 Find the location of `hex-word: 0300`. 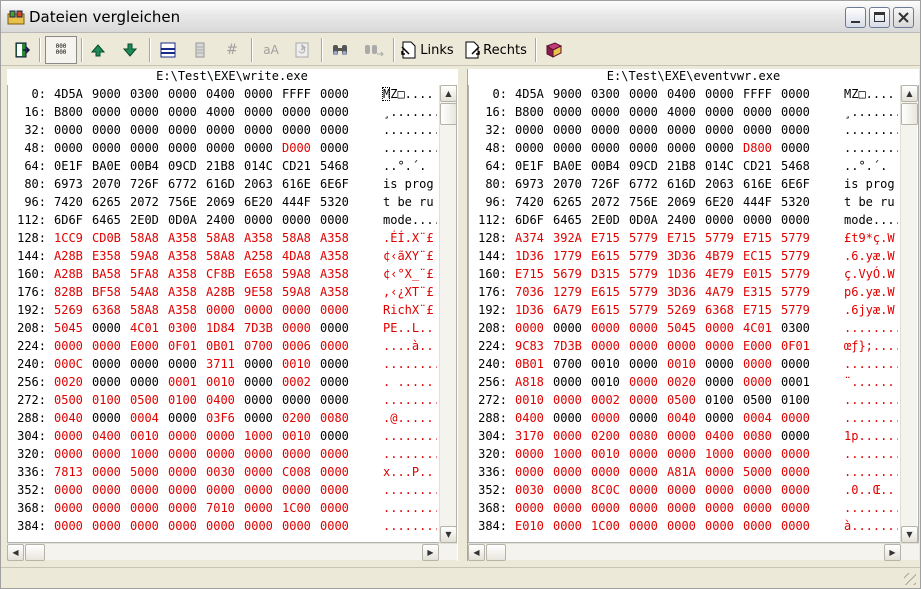

hex-word: 0300 is located at coordinates (798, 328).